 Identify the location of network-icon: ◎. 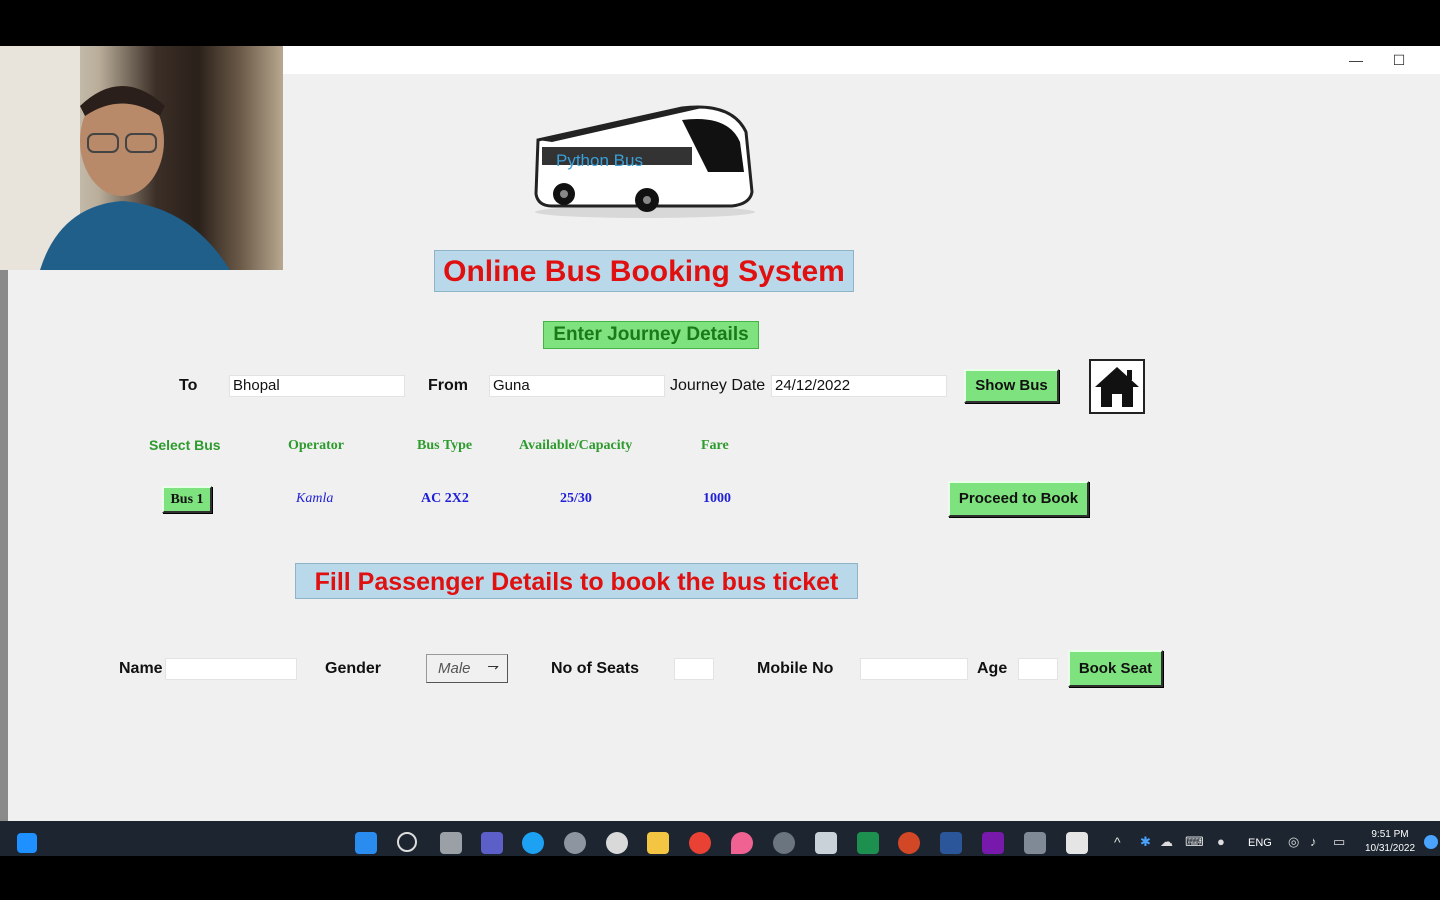
(1293, 842).